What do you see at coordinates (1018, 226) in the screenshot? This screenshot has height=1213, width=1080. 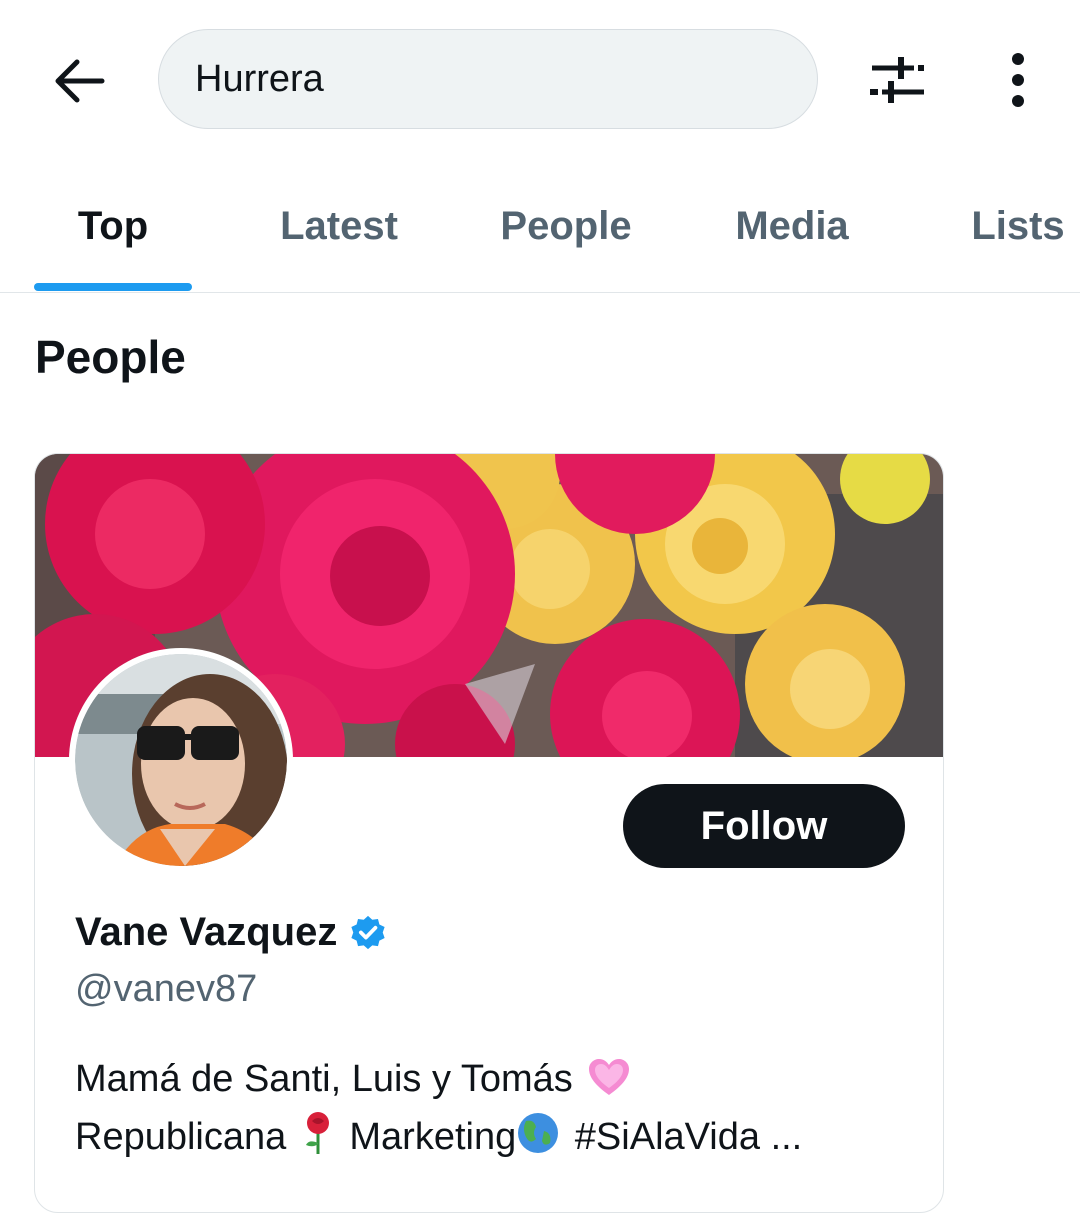 I see `tab-lists: Lists` at bounding box center [1018, 226].